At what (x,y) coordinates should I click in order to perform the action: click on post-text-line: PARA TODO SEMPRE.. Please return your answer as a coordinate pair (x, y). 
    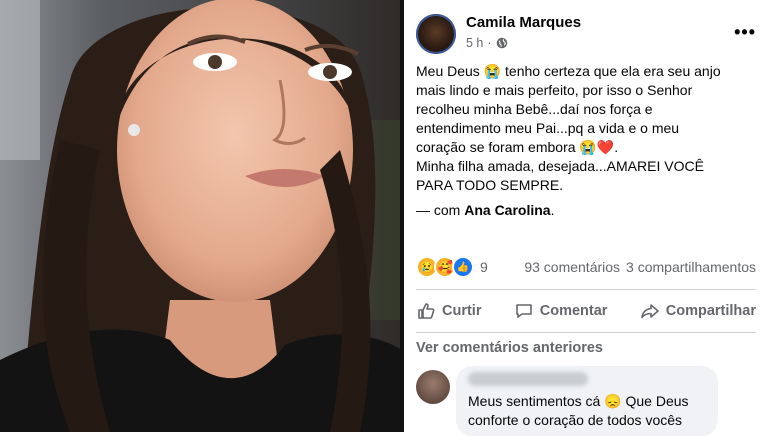
    Looking at the image, I should click on (490, 185).